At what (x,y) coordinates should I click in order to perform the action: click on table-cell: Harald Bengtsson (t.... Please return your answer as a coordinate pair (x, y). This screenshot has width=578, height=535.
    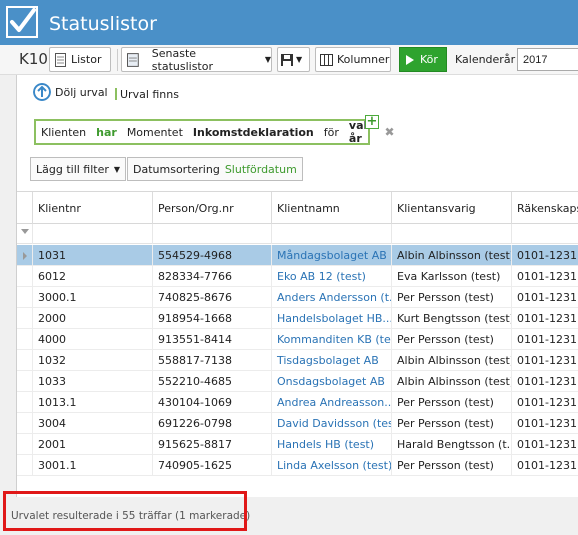
    Looking at the image, I should click on (452, 444).